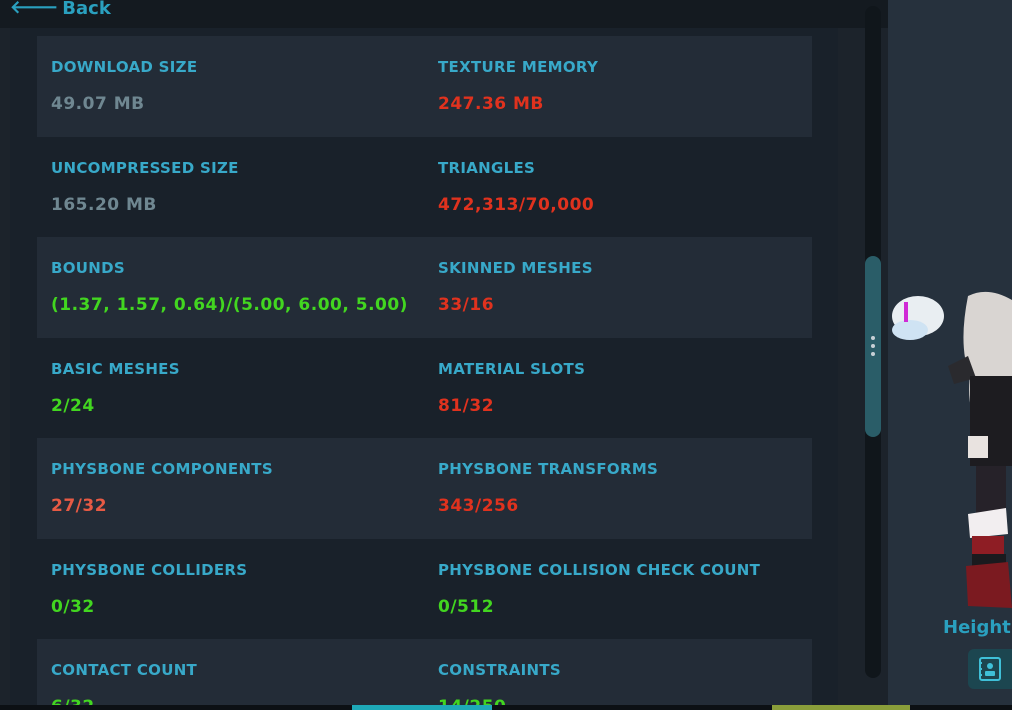 Image resolution: width=1012 pixels, height=710 pixels. Describe the element at coordinates (73, 606) in the screenshot. I see `stat-value: 0/32` at that location.